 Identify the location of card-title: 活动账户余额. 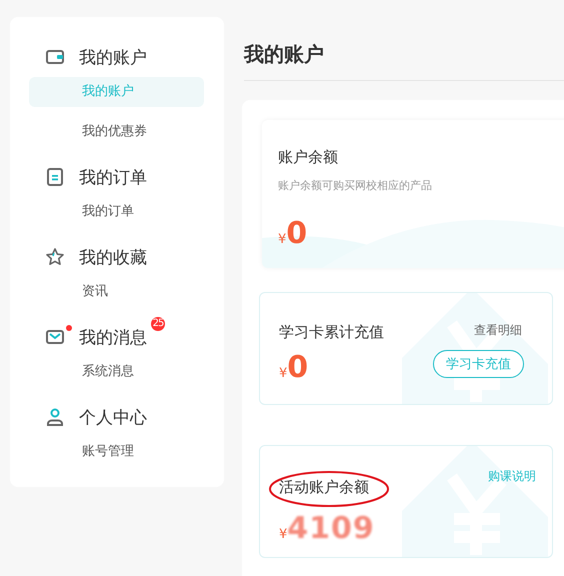
(324, 487).